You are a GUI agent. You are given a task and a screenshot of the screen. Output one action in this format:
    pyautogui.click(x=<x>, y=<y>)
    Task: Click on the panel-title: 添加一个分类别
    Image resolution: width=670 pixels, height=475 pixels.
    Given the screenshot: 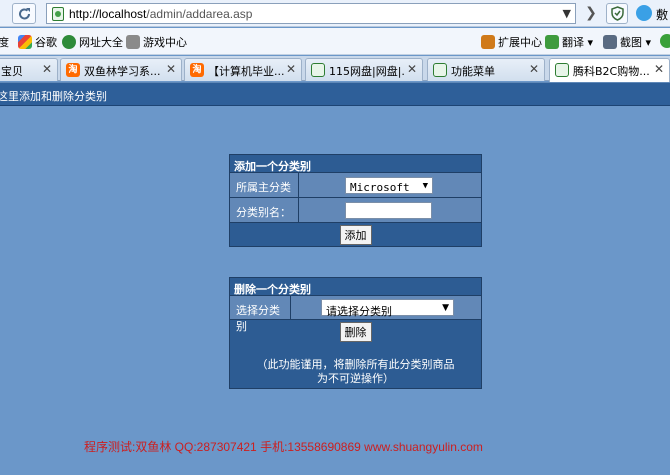 What is the action you would take?
    pyautogui.click(x=355, y=164)
    